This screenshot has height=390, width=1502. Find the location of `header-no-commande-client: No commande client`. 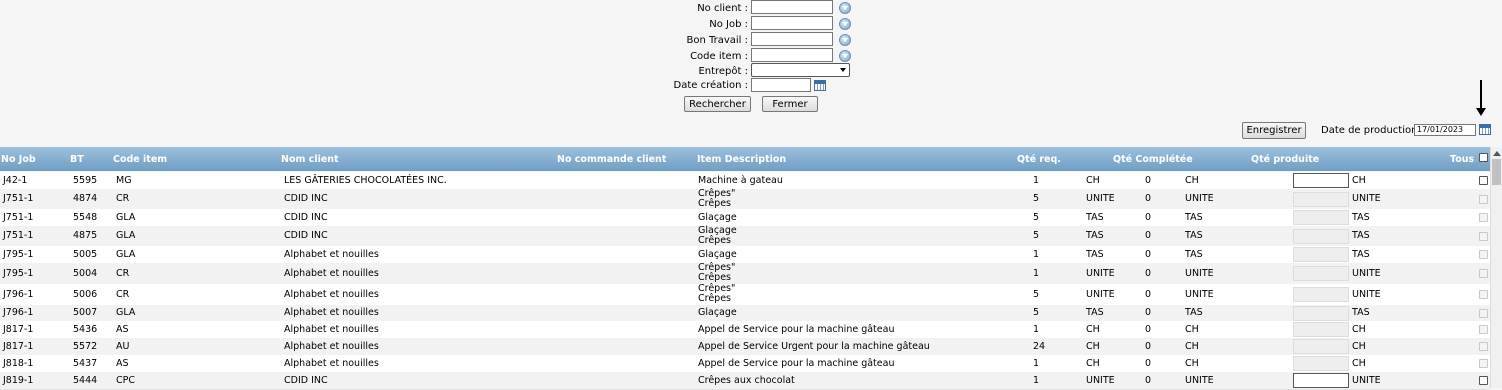

header-no-commande-client: No commande client is located at coordinates (611, 159).